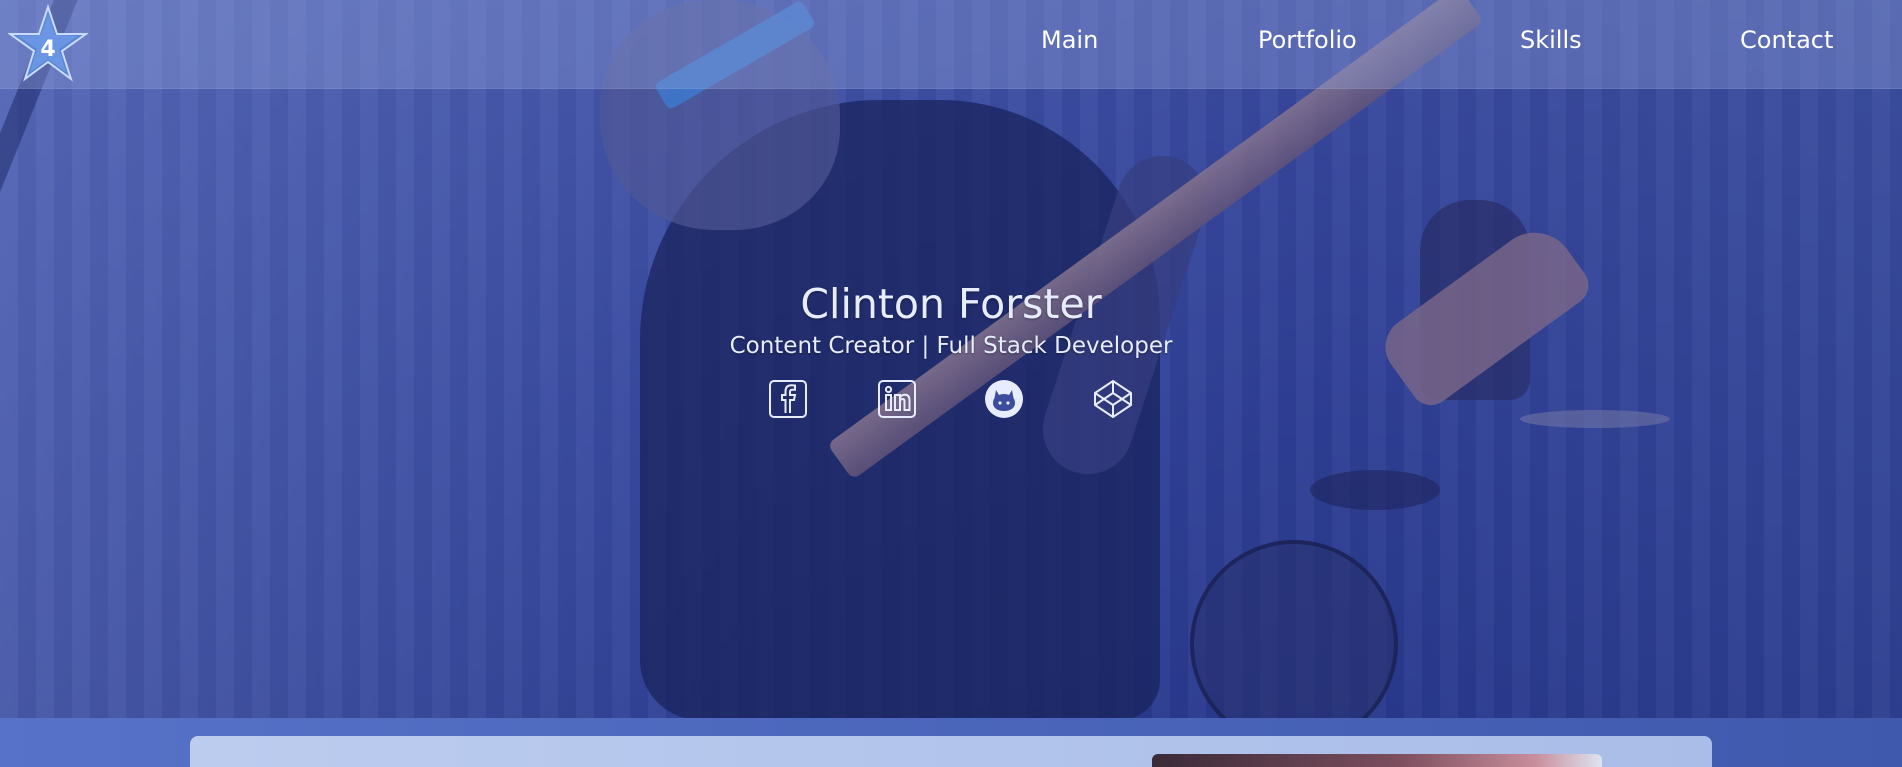  What do you see at coordinates (951, 346) in the screenshot?
I see `hero-role: Content Creator | Full Stack Developer` at bounding box center [951, 346].